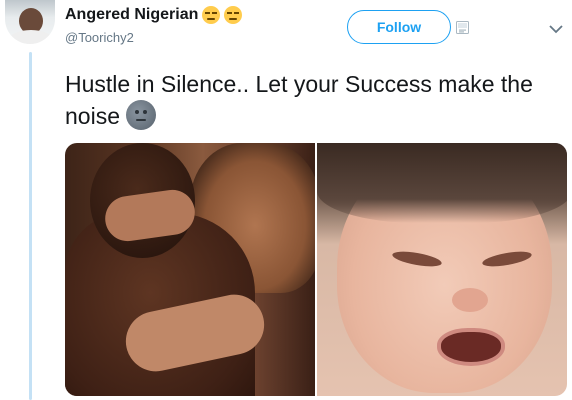 This screenshot has height=400, width=572. I want to click on avatar, so click(30, 22).